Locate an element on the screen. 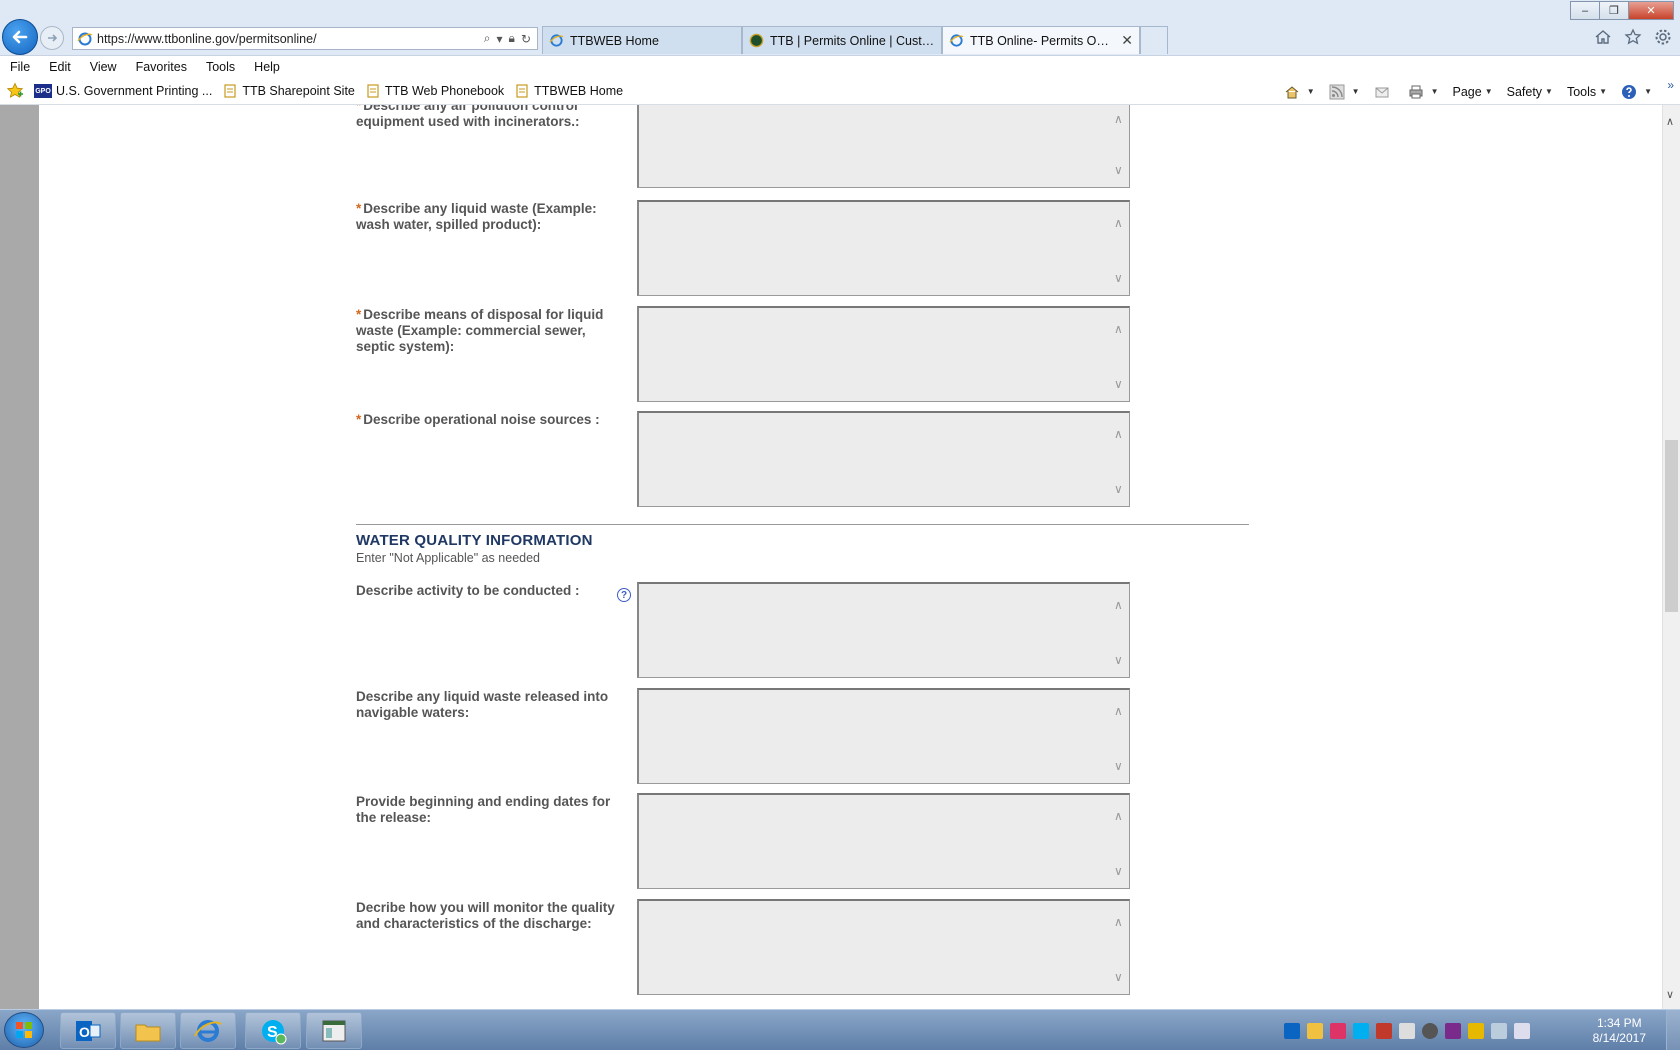 This screenshot has height=1050, width=1680. help-icon: ? is located at coordinates (624, 595).